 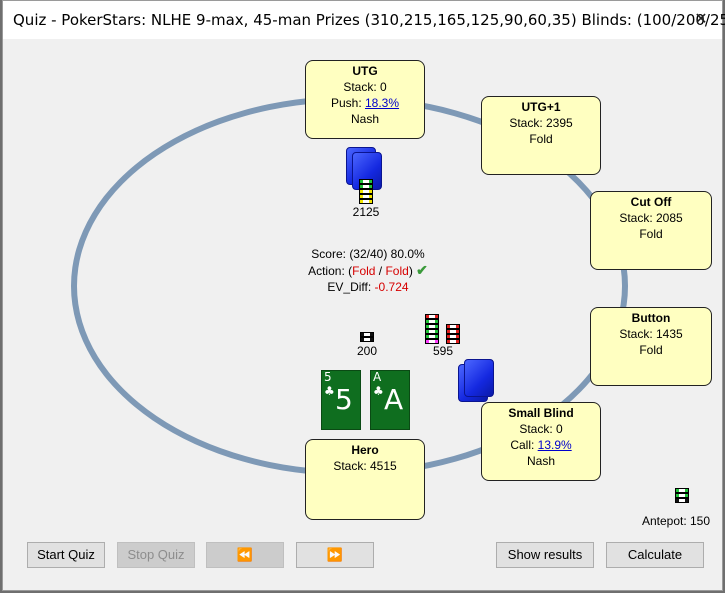 What do you see at coordinates (66, 555) in the screenshot?
I see `start-quiz-button: Start Quiz` at bounding box center [66, 555].